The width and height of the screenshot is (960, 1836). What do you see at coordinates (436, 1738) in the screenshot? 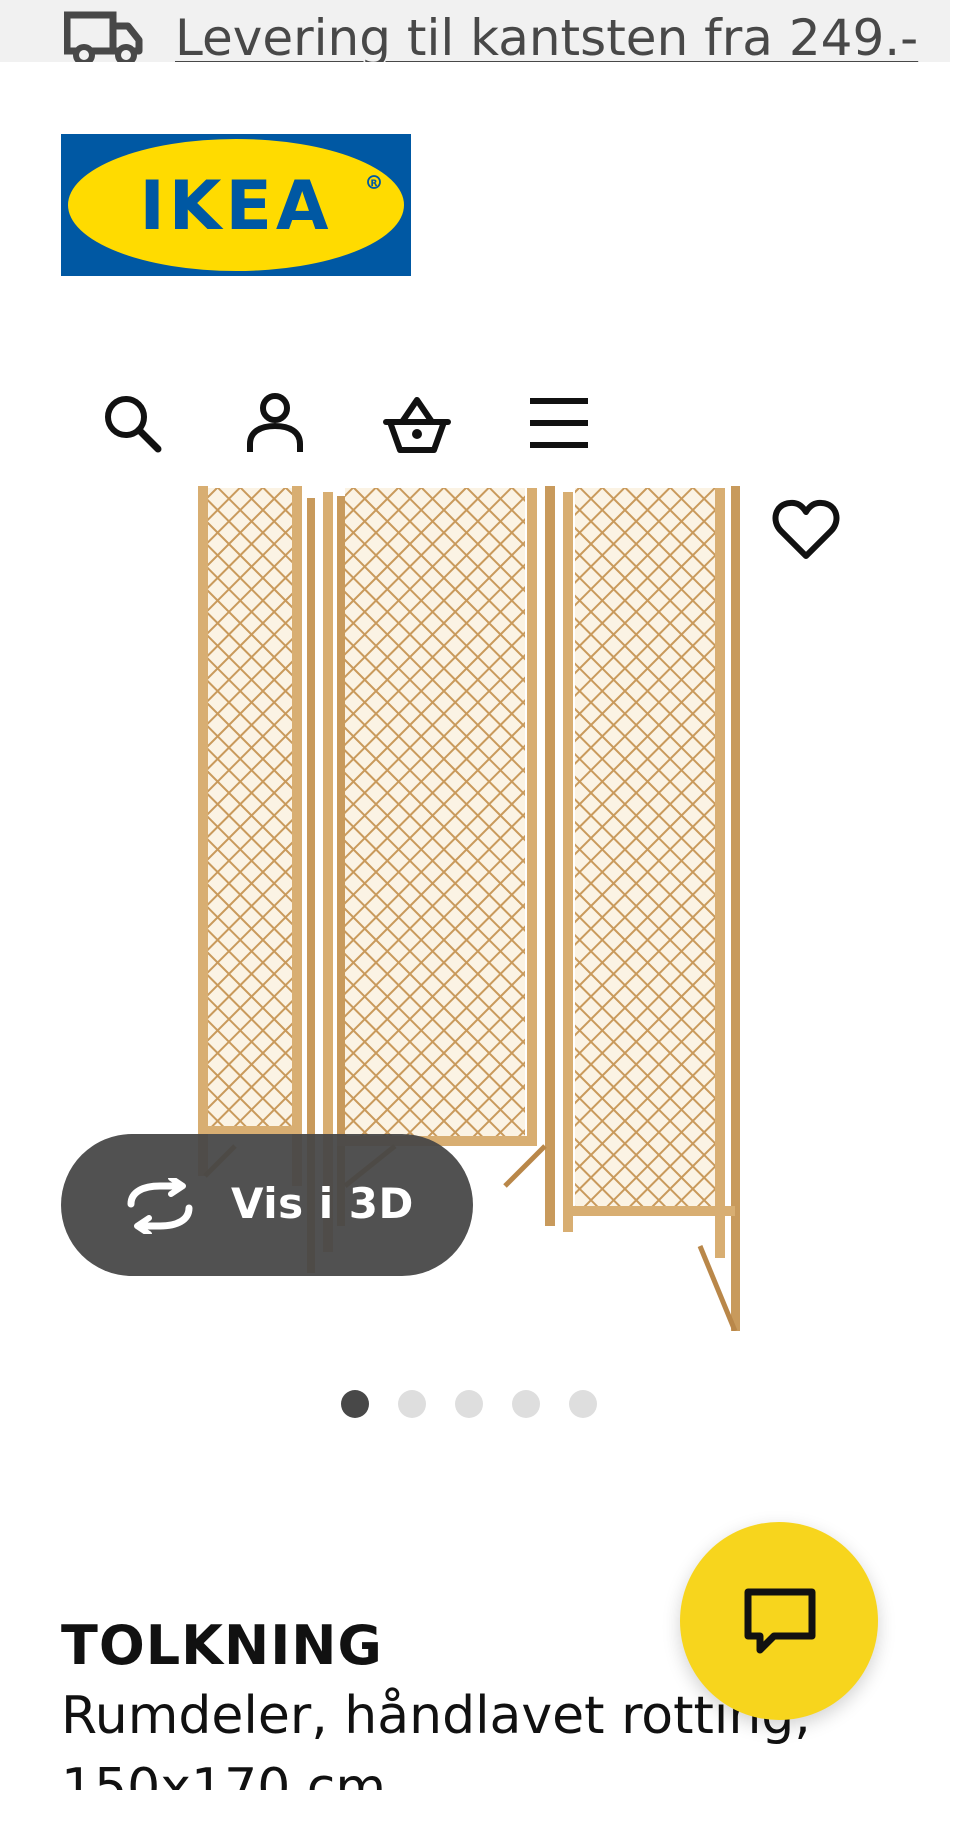
I see `product-description: Rumdeler, håndlavet rotting, 150x170 cm` at bounding box center [436, 1738].